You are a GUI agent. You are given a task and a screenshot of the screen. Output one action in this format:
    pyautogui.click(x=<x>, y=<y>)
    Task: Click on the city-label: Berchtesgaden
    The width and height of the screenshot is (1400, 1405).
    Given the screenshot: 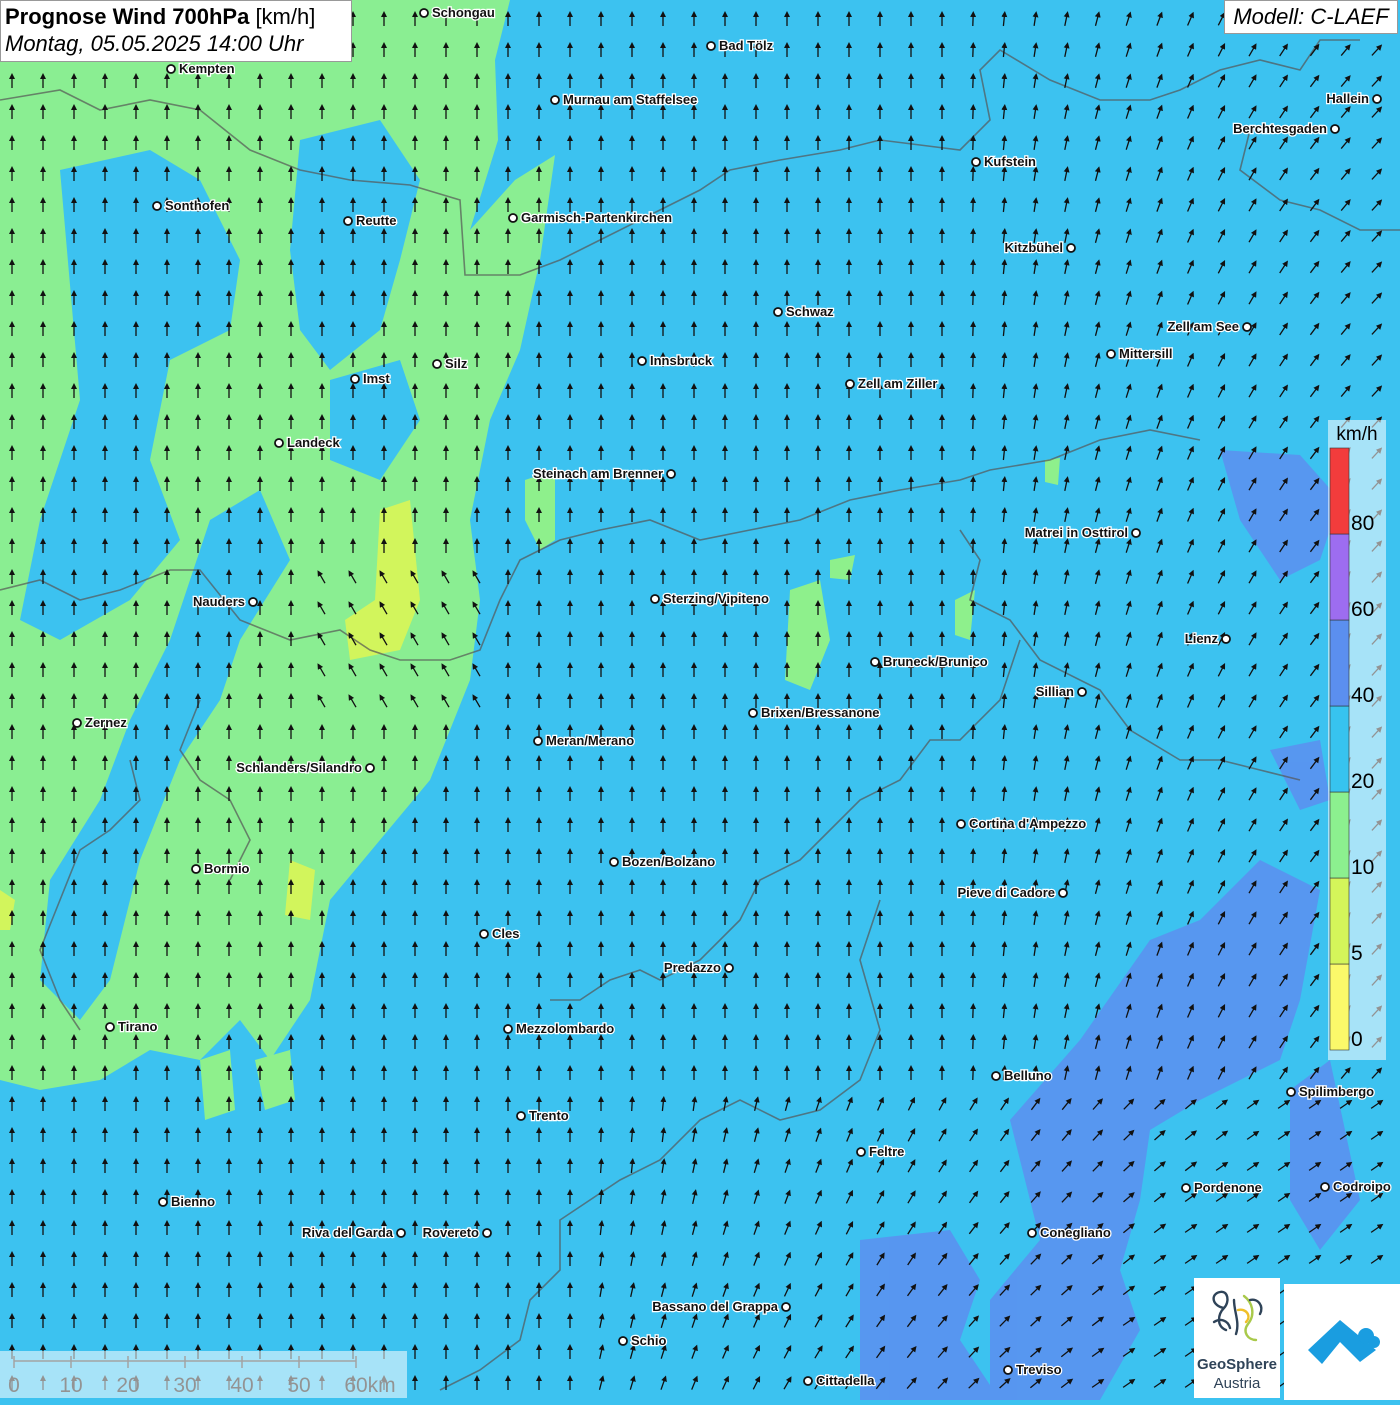 What is the action you would take?
    pyautogui.click(x=1280, y=128)
    